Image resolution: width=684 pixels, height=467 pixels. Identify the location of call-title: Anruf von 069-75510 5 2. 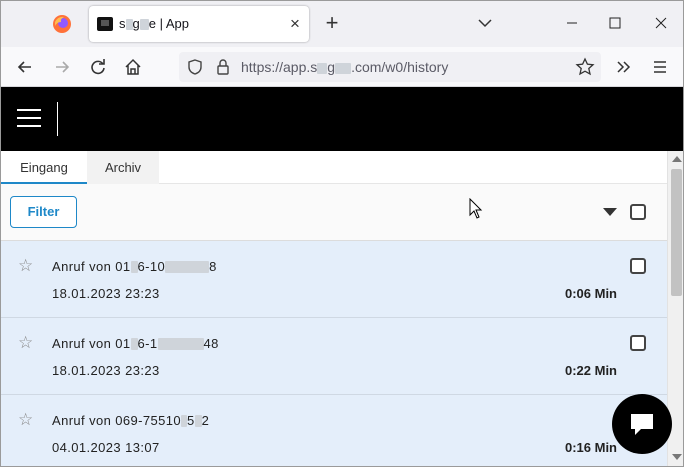
(131, 420).